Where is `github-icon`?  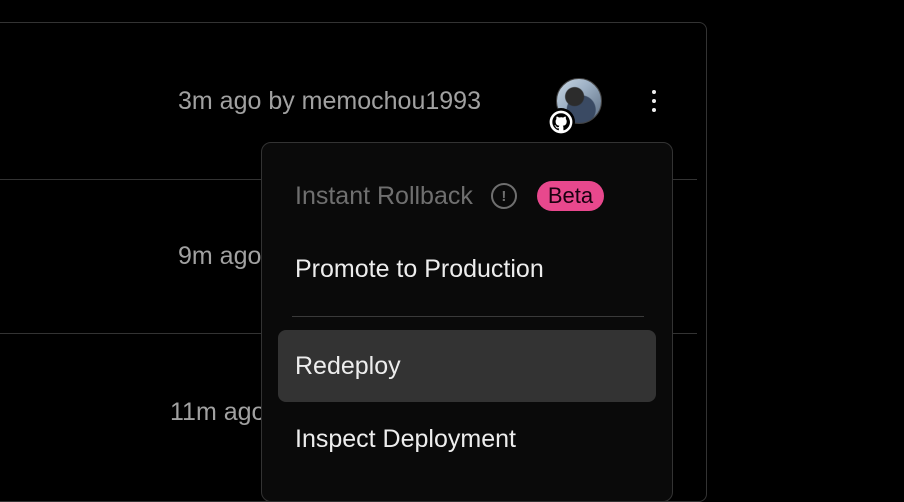
github-icon is located at coordinates (561, 122).